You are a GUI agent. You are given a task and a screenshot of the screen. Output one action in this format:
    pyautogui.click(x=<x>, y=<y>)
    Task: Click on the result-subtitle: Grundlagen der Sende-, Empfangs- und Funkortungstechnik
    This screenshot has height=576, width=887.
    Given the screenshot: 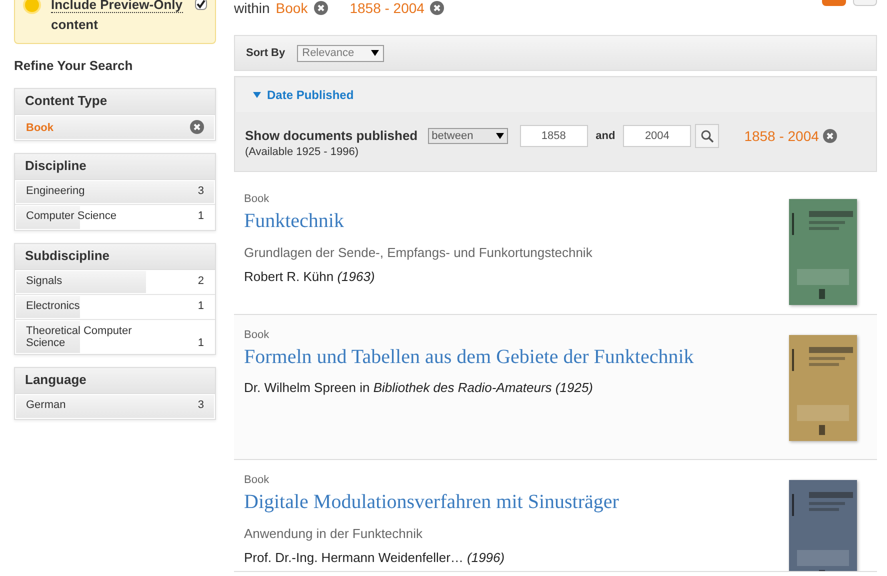 What is the action you would take?
    pyautogui.click(x=418, y=253)
    